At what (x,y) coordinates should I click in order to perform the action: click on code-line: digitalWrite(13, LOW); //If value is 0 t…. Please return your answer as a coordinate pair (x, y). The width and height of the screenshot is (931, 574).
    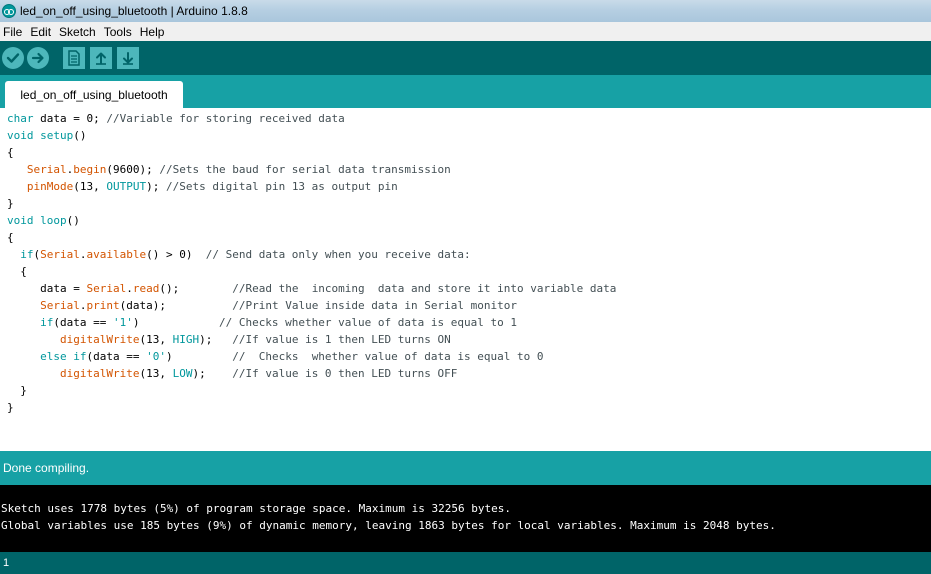
    Looking at the image, I should click on (311, 373).